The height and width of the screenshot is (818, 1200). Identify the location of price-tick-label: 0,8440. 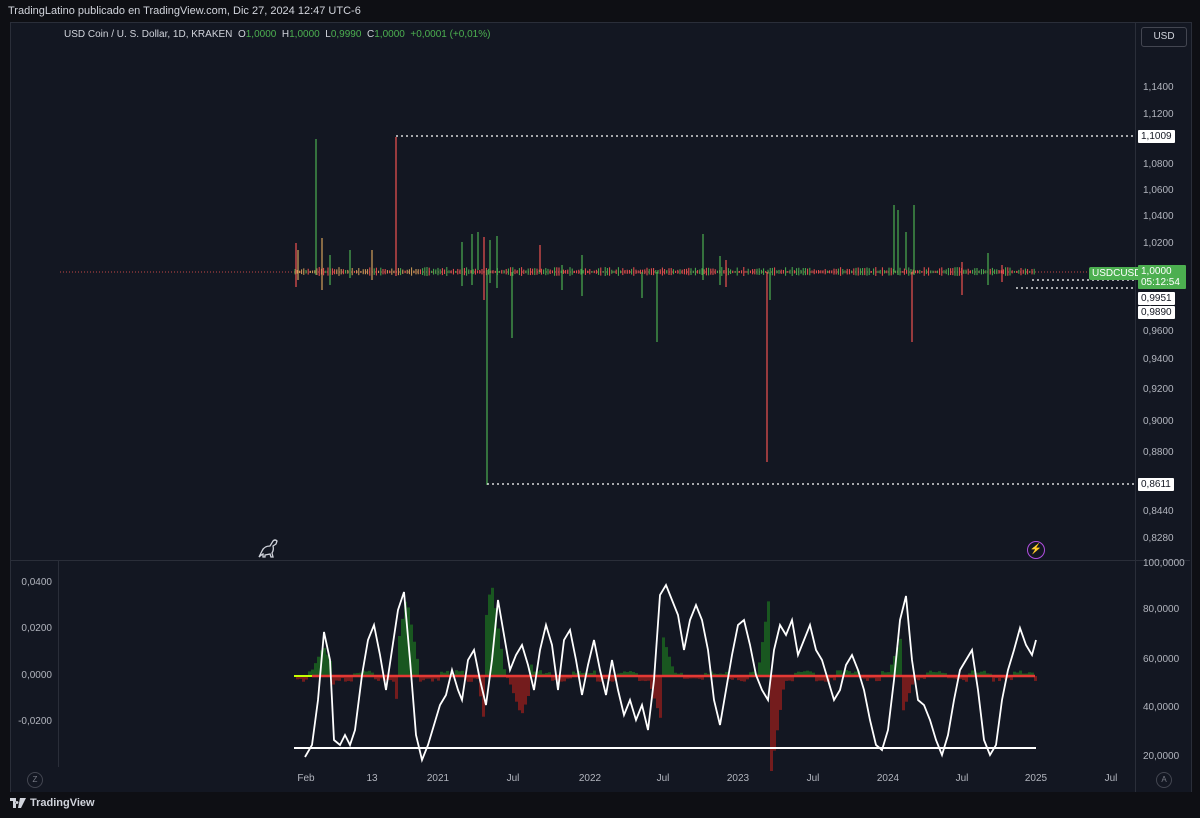
(1158, 511).